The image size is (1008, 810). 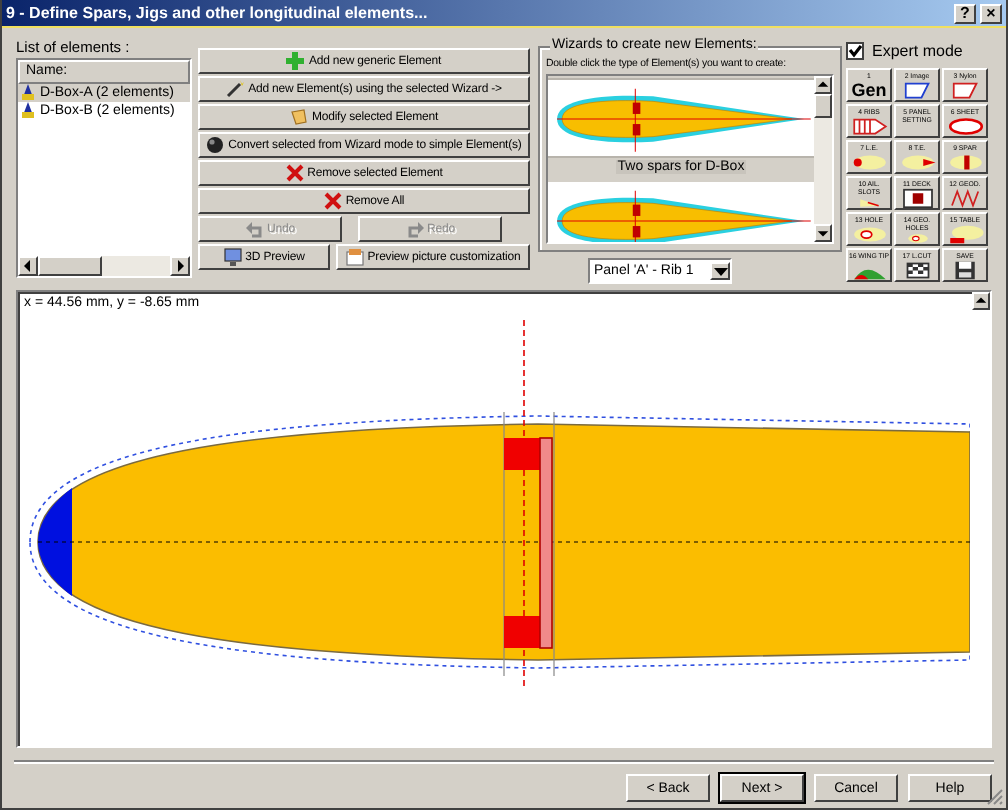 What do you see at coordinates (917, 50) in the screenshot?
I see `checkbox-label: Expert mode` at bounding box center [917, 50].